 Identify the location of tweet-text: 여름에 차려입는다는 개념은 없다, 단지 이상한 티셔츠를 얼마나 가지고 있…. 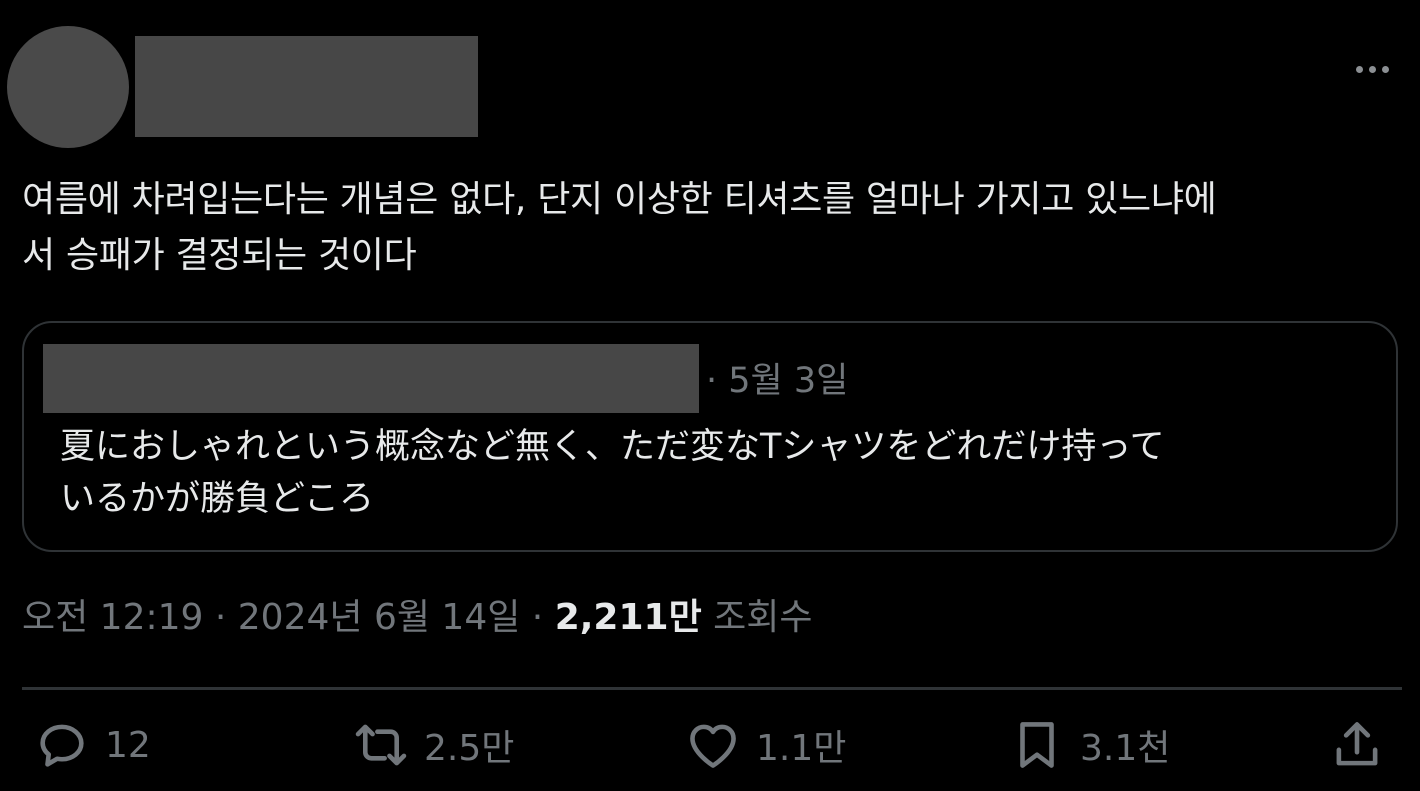
(619, 227).